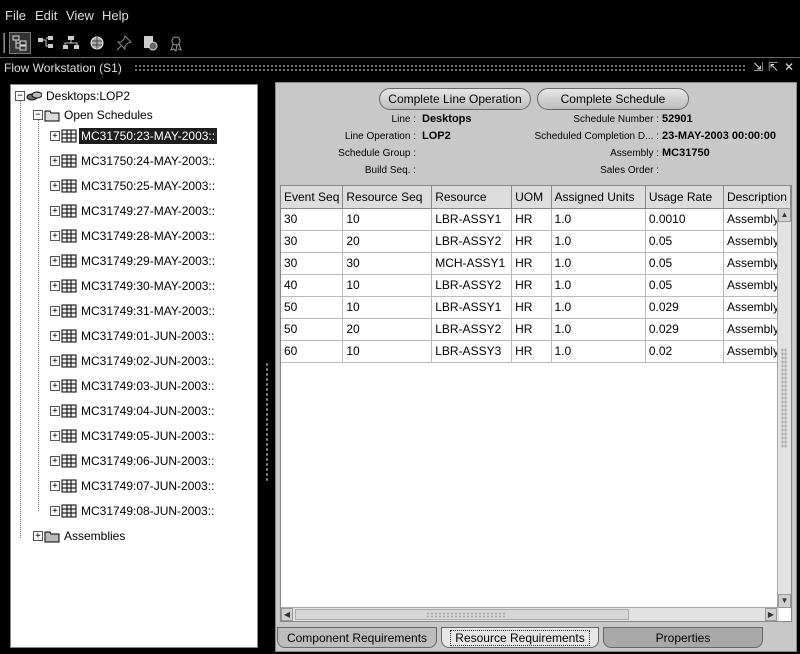 The width and height of the screenshot is (800, 654). I want to click on minimize-icon: ⇲, so click(758, 67).